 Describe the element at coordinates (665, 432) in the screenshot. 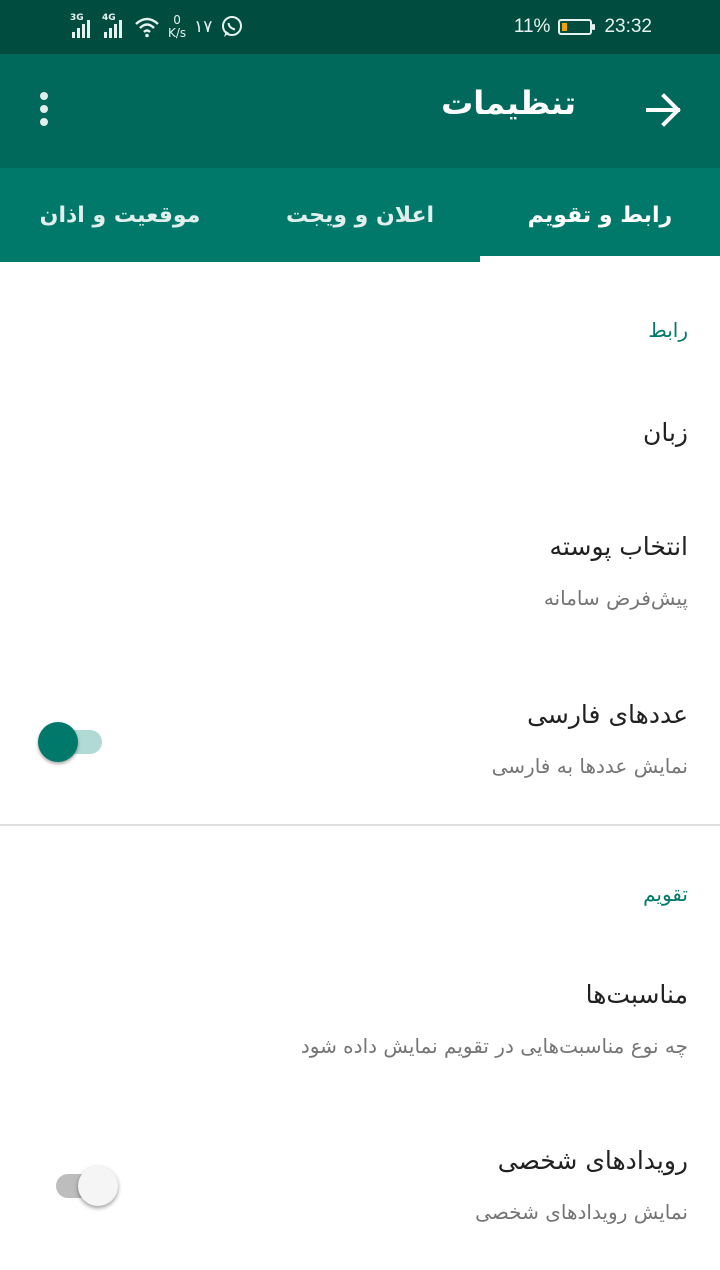

I see `pref-title: زبان` at that location.